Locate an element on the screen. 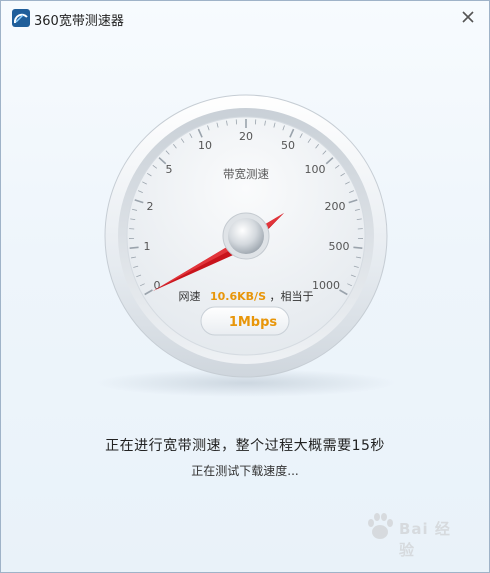  scale-label-20: 20 is located at coordinates (246, 136).